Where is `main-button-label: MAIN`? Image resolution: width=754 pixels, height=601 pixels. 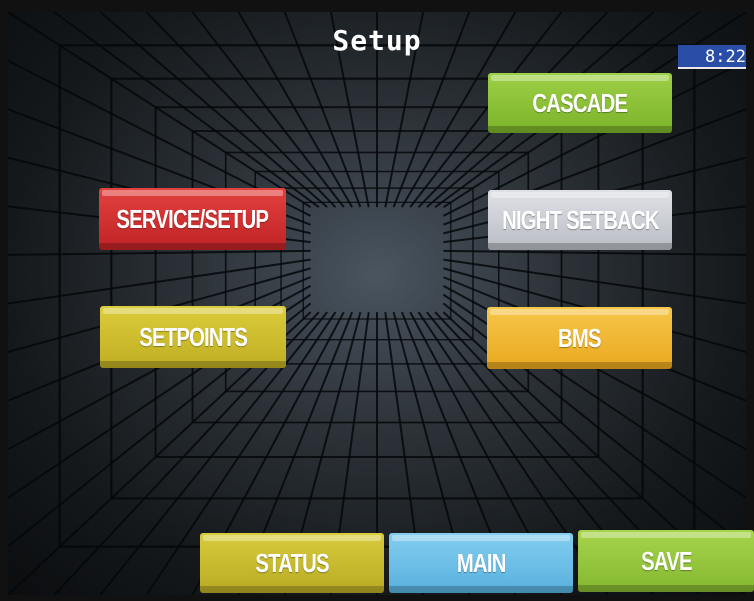 main-button-label: MAIN is located at coordinates (481, 562).